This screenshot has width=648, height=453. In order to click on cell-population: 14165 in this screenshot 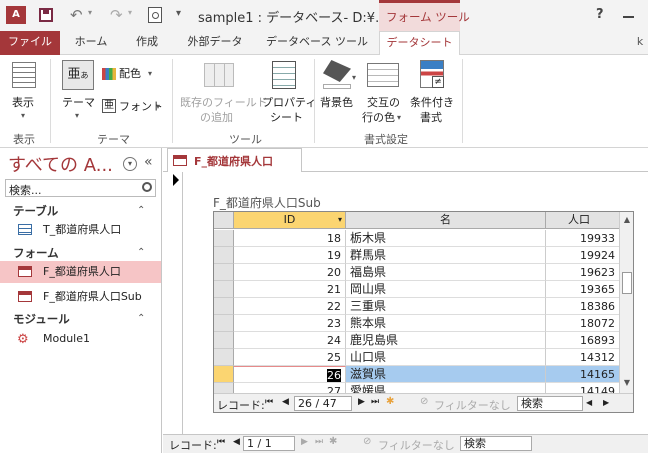, I will do `click(582, 374)`.